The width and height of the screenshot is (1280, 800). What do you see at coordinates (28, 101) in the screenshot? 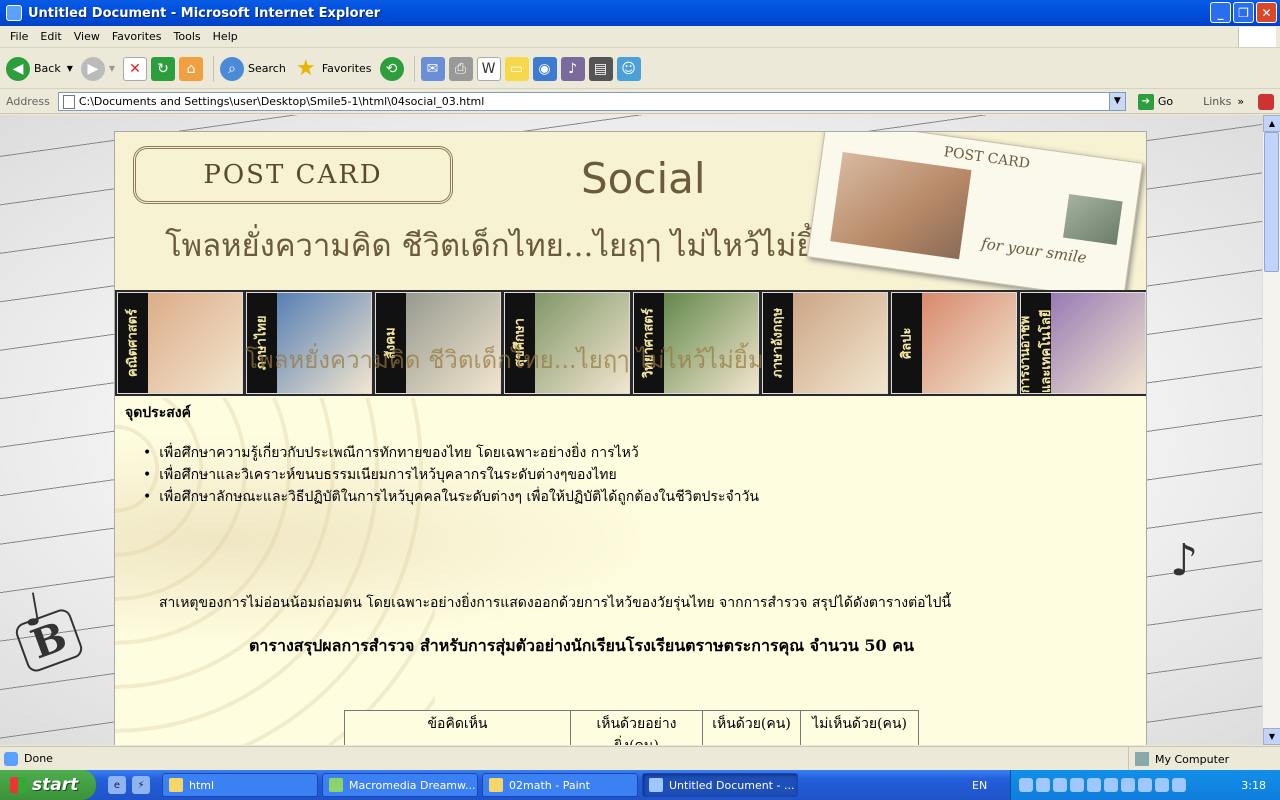
I see `address-label: Address` at bounding box center [28, 101].